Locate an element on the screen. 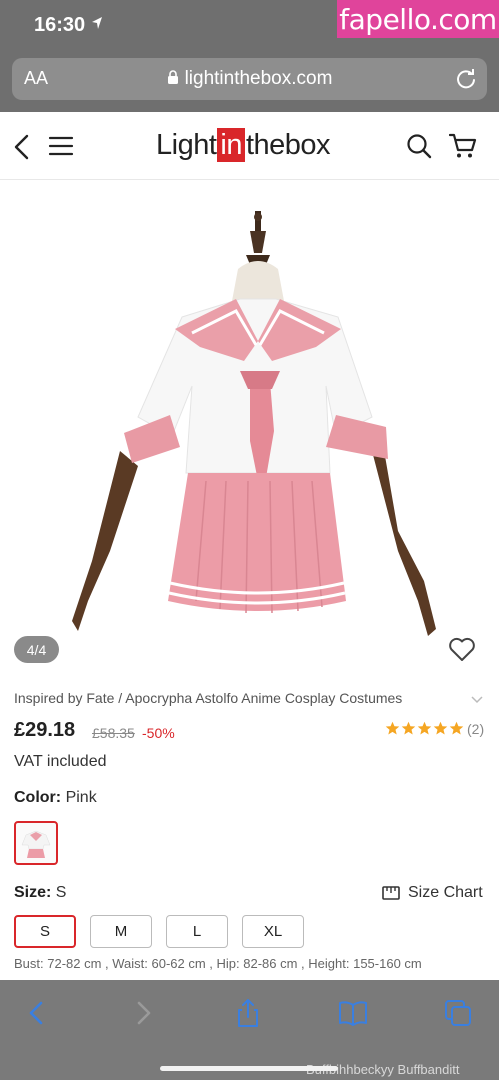  image-counter: 4/4 is located at coordinates (36, 649).